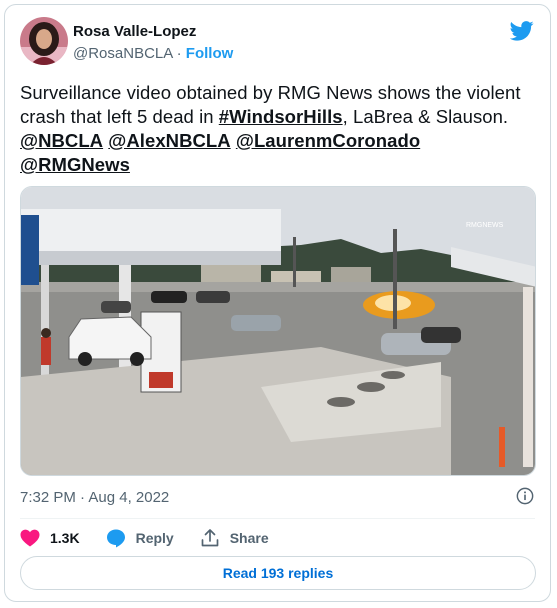 The image size is (557, 608). Describe the element at coordinates (75, 164) in the screenshot. I see `mention-link: @RMGNews` at that location.